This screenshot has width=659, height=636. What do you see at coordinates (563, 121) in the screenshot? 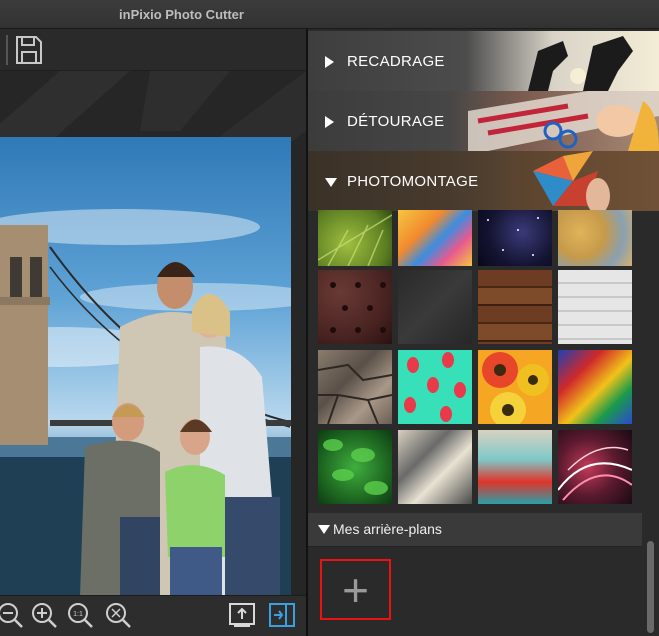
I see `detourage-banner-image` at bounding box center [563, 121].